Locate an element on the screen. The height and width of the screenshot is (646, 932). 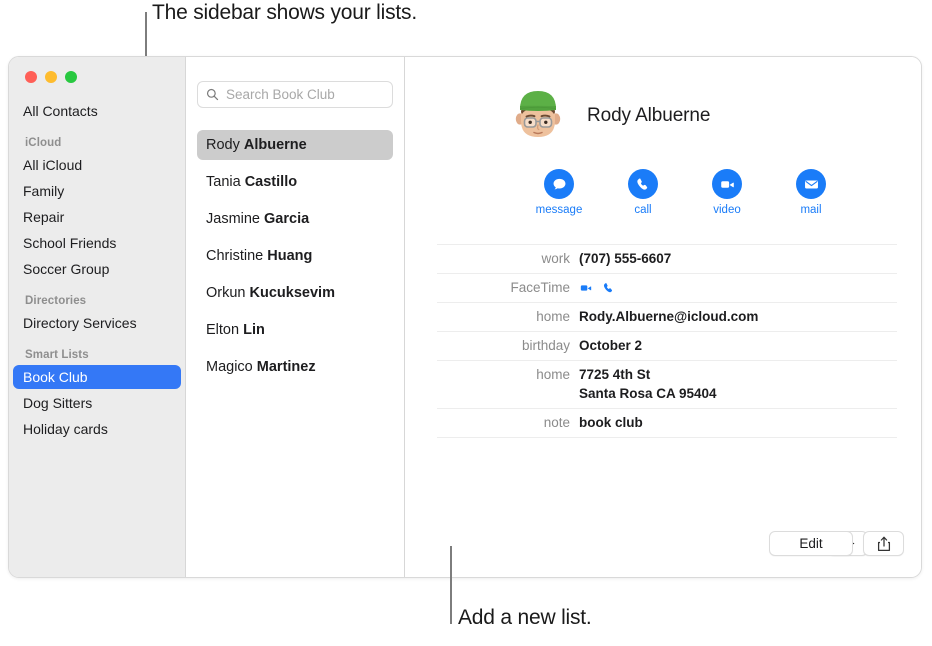
facetime-audio-icon-button is located at coordinates (609, 288).